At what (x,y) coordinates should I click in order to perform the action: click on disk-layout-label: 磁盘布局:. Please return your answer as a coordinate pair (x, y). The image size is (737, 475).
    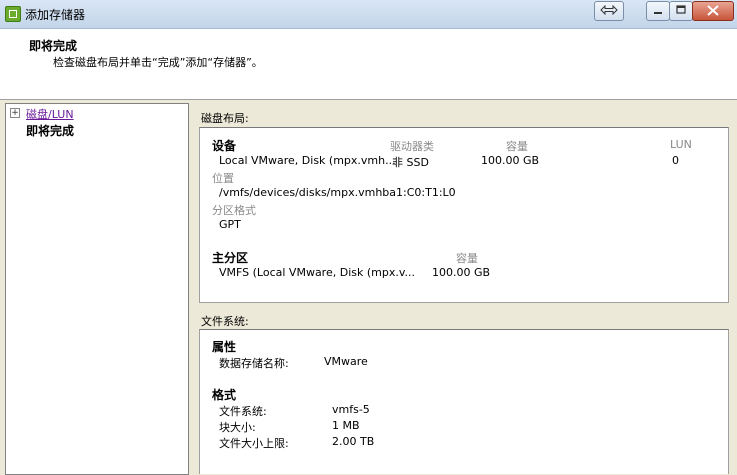
    Looking at the image, I should click on (225, 118).